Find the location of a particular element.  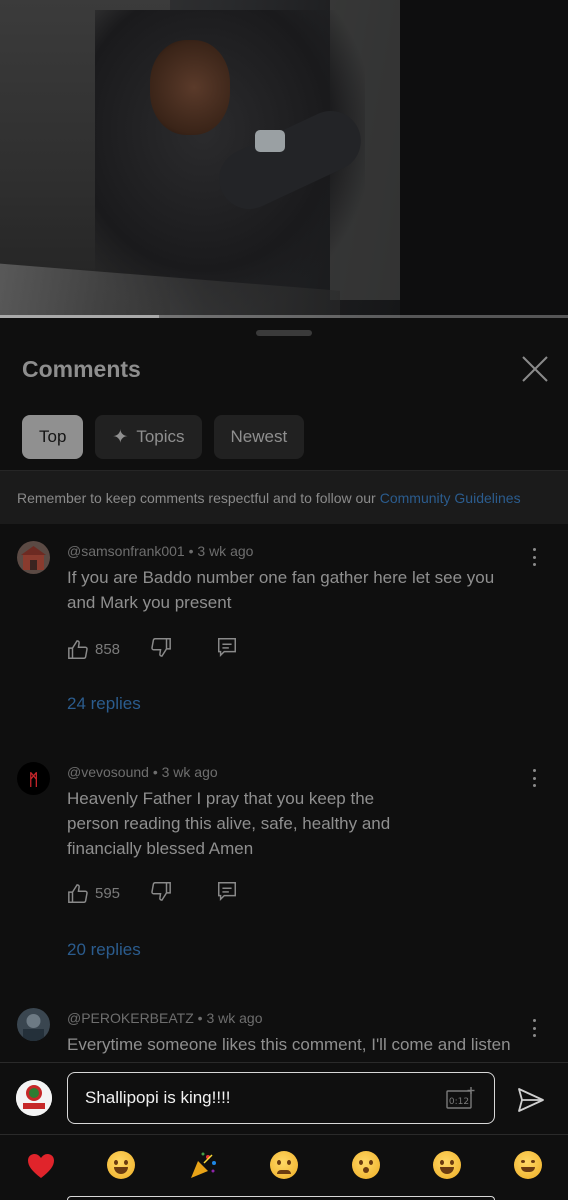

comment-input: Shallipopi is king!!!! is located at coordinates (281, 1098).